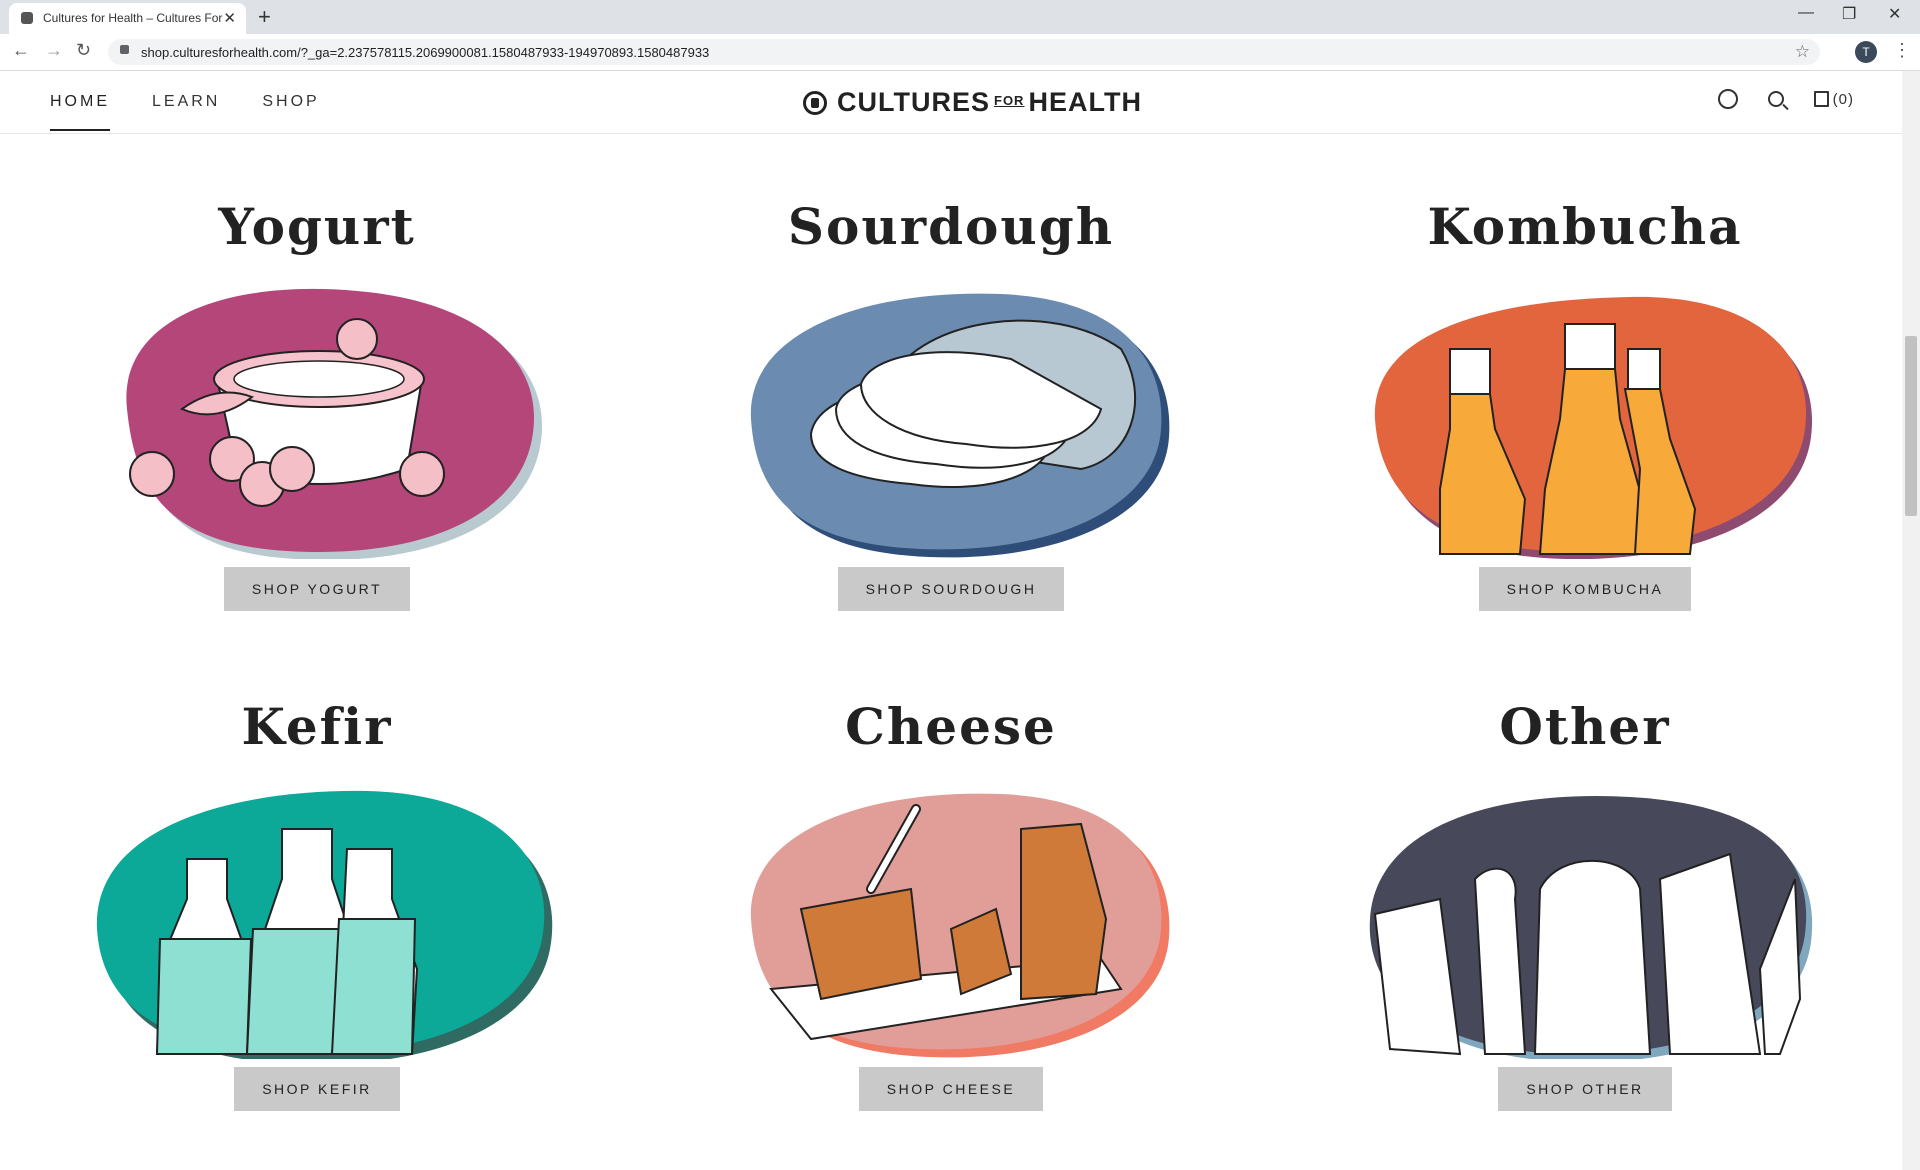  I want to click on category-title: Kombucha, so click(1585, 226).